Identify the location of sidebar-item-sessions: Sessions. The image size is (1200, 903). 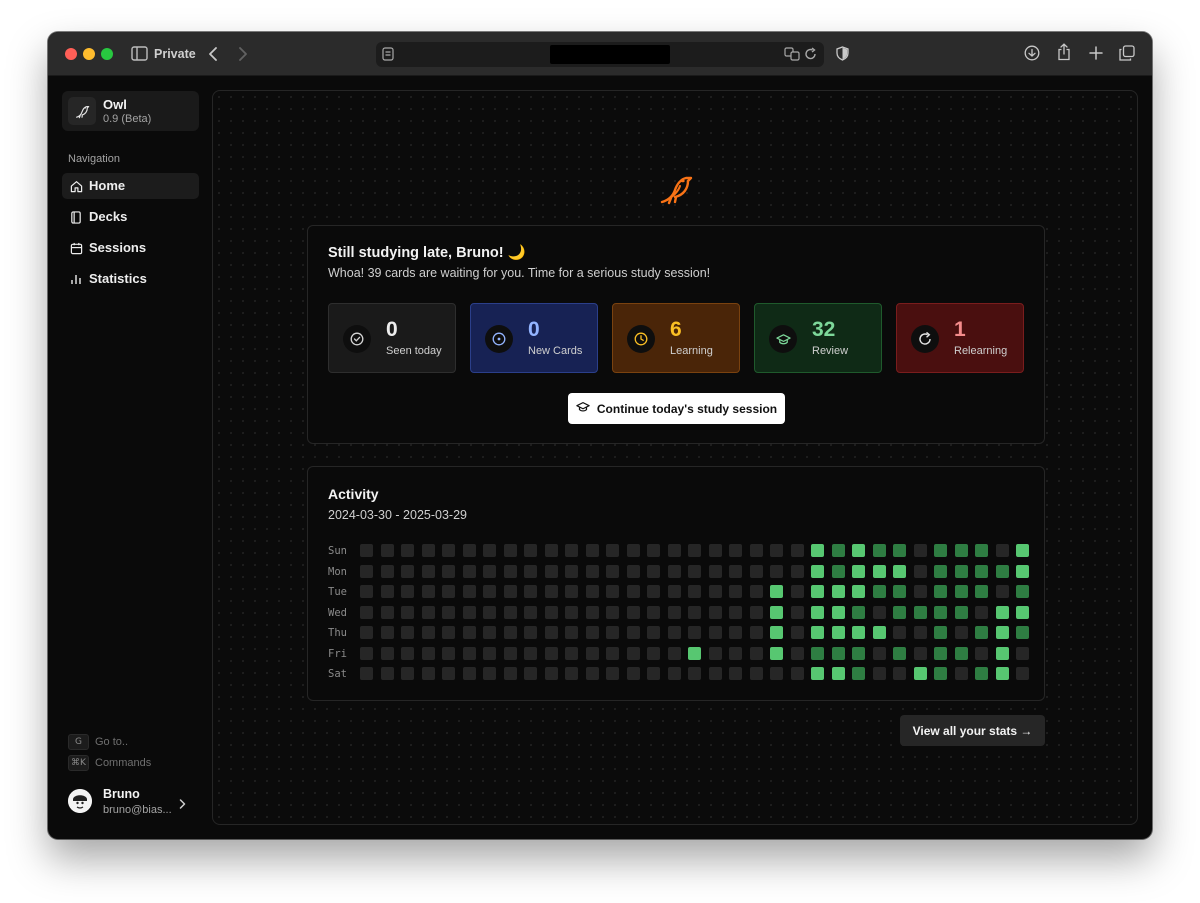
(130, 248).